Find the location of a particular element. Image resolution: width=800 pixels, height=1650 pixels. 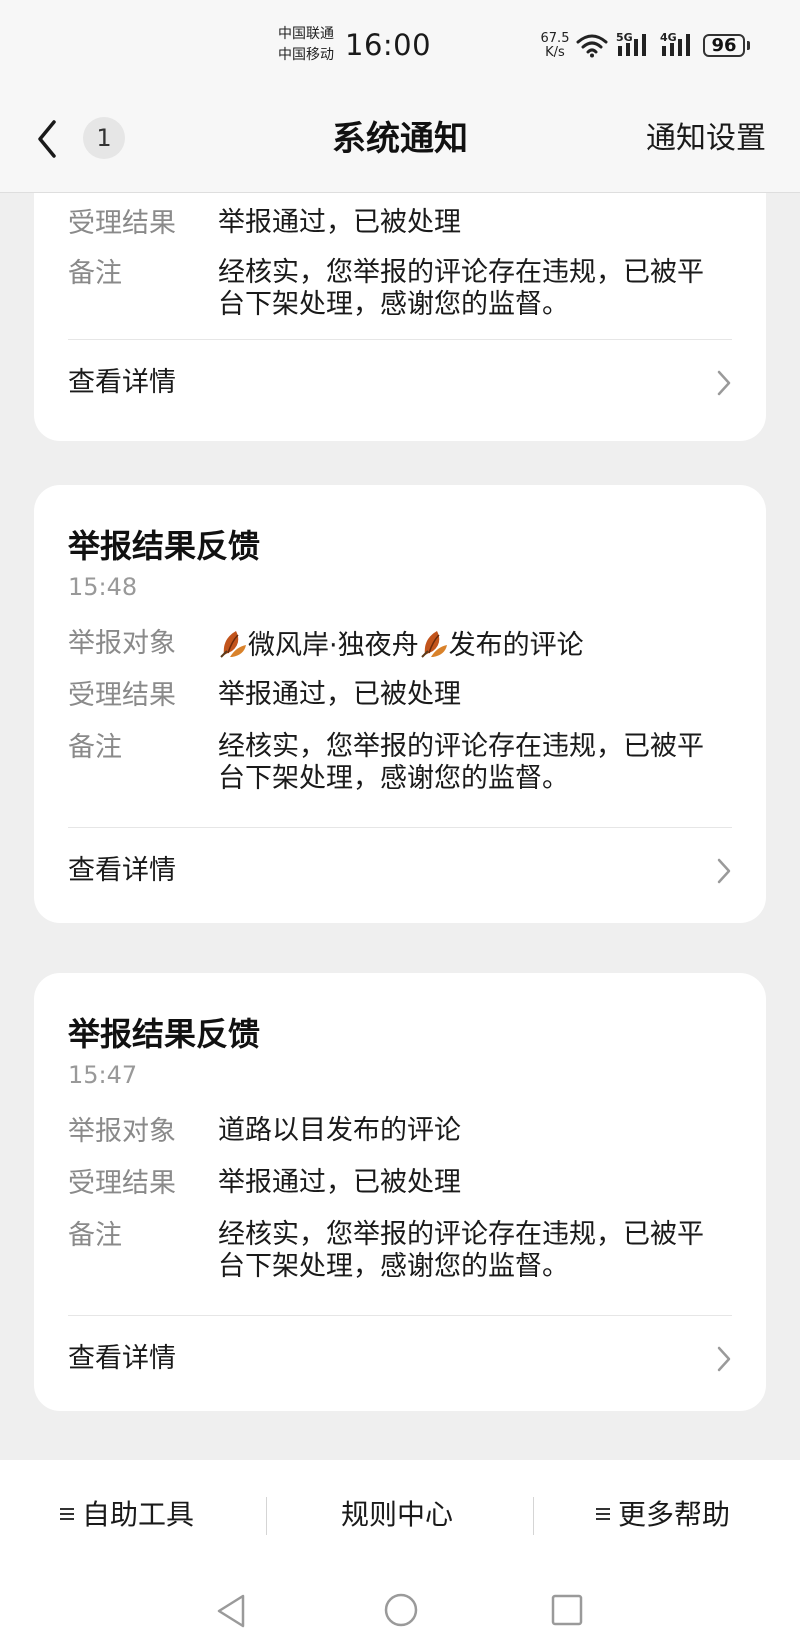

rules-center-button: 规则中心 is located at coordinates (397, 1515).